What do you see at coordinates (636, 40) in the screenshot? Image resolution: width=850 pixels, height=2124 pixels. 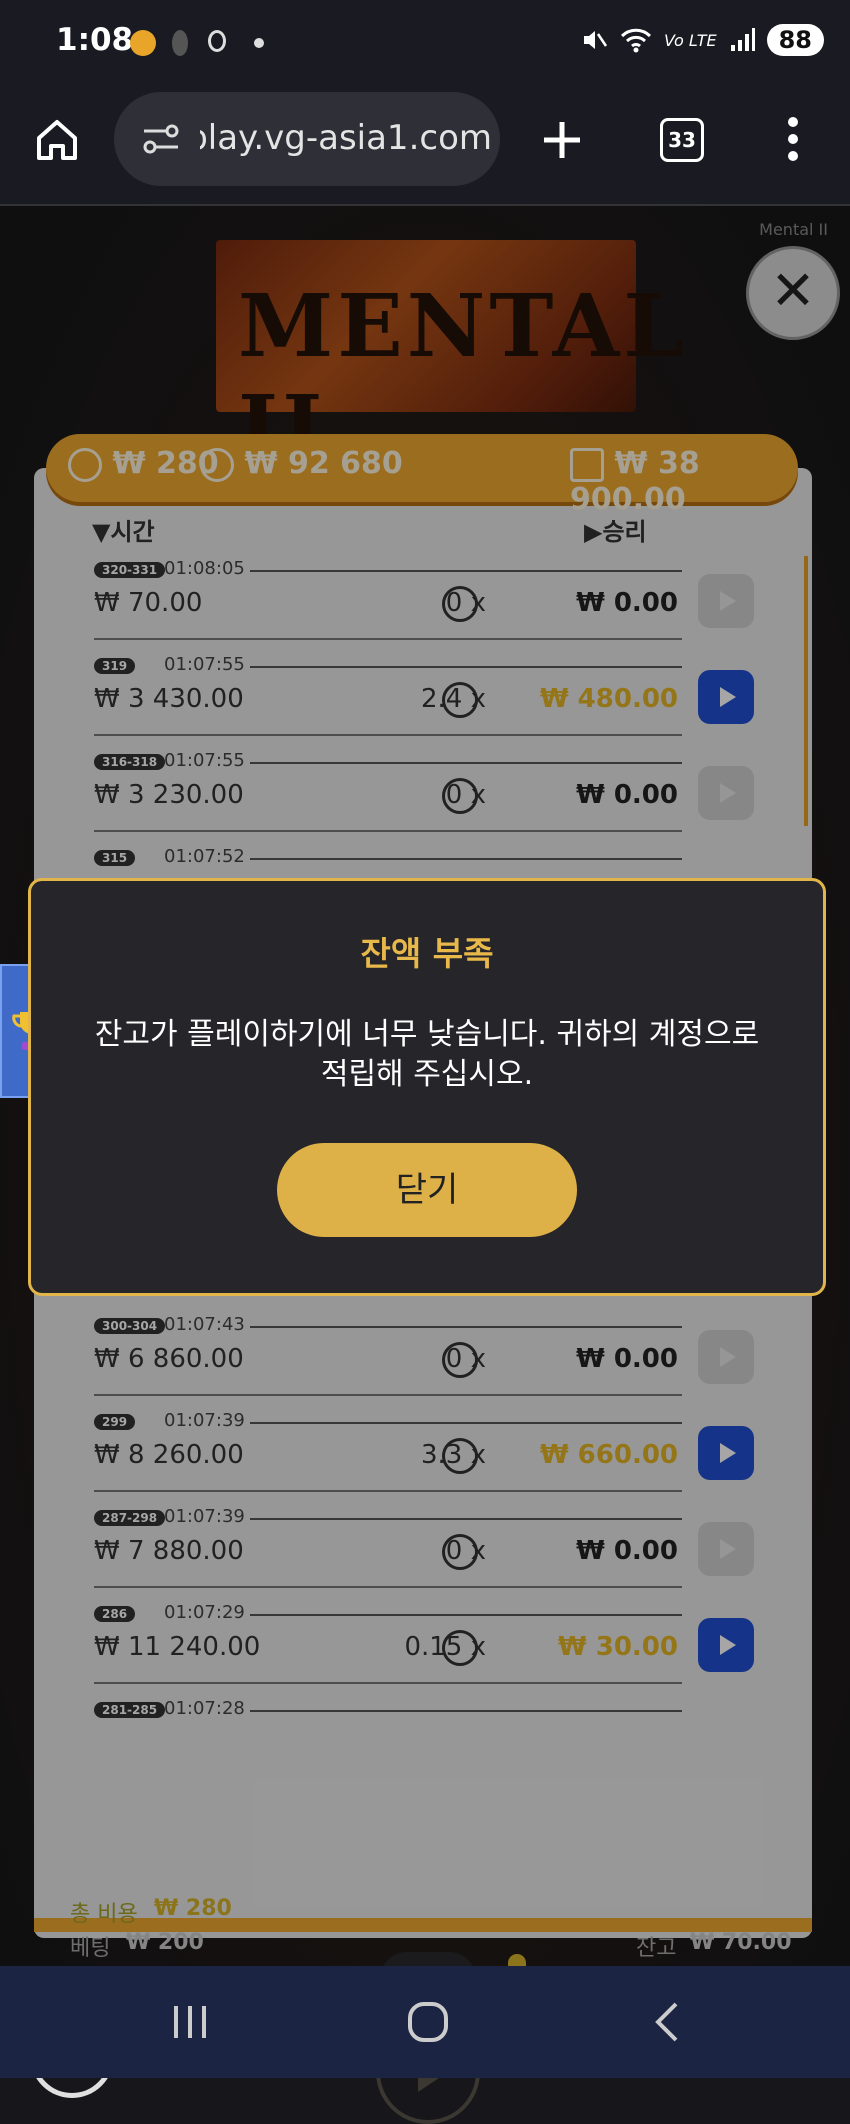 I see `wifi-icon` at bounding box center [636, 40].